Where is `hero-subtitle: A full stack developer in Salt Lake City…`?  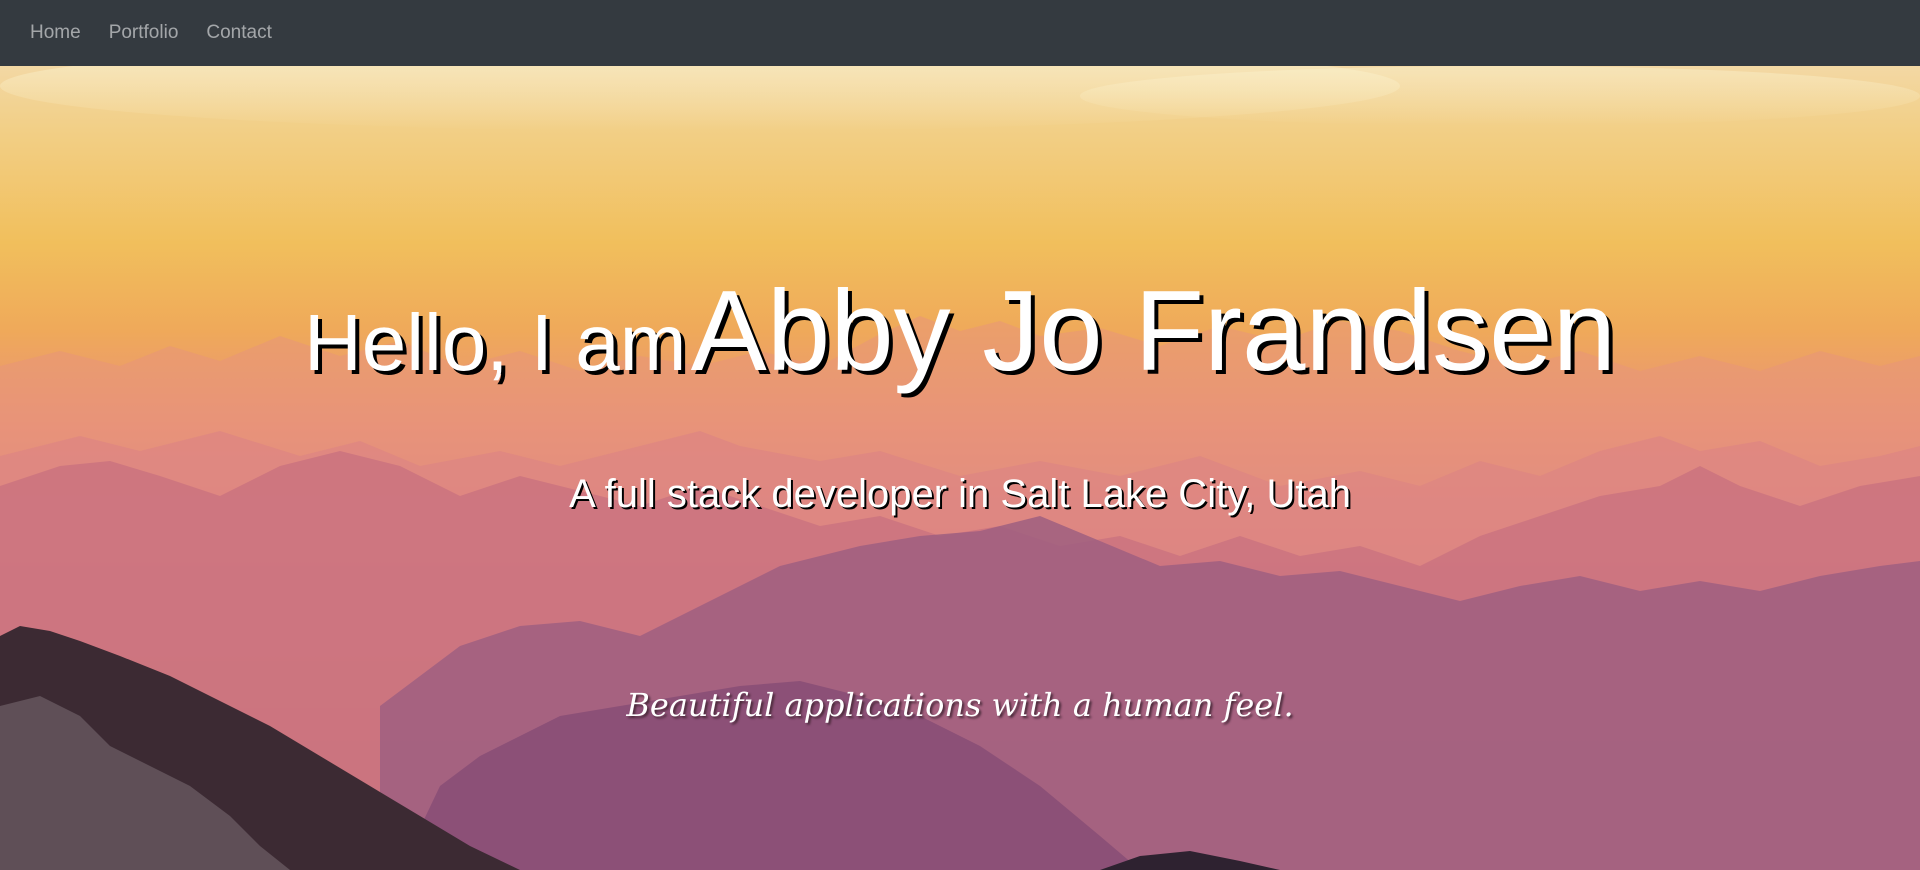
hero-subtitle: A full stack developer in Salt Lake City… is located at coordinates (960, 494).